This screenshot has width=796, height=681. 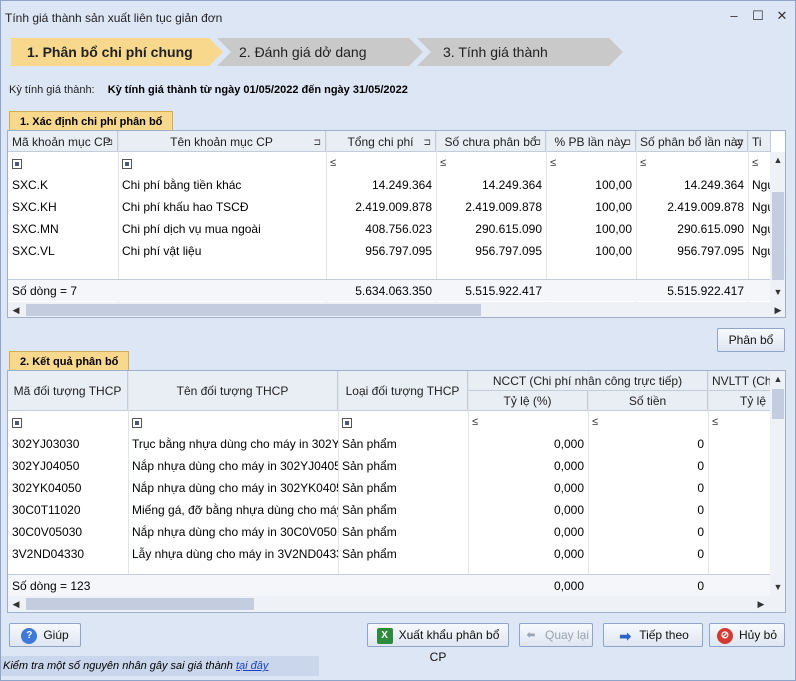 What do you see at coordinates (759, 163) in the screenshot?
I see `filter-next: ≤` at bounding box center [759, 163].